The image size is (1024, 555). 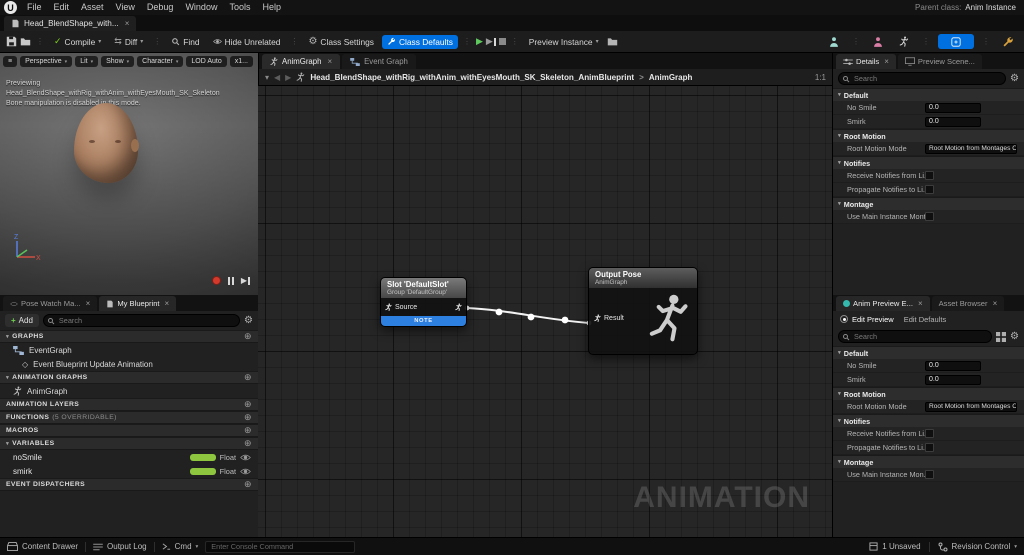 What do you see at coordinates (50, 303) in the screenshot?
I see `tab-pose-watch: Pose Watch Ma... ×` at bounding box center [50, 303].